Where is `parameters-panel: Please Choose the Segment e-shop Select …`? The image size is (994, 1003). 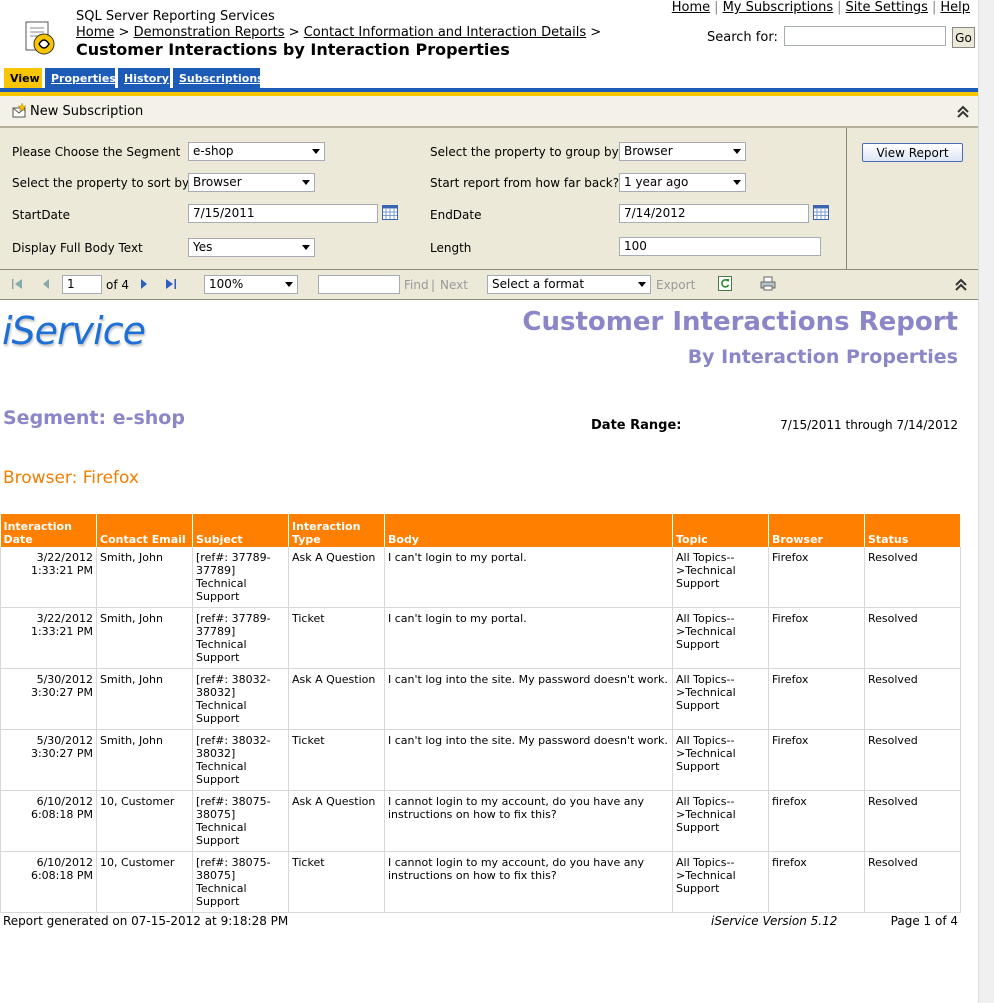
parameters-panel: Please Choose the Segment e-shop Select … is located at coordinates (489, 198).